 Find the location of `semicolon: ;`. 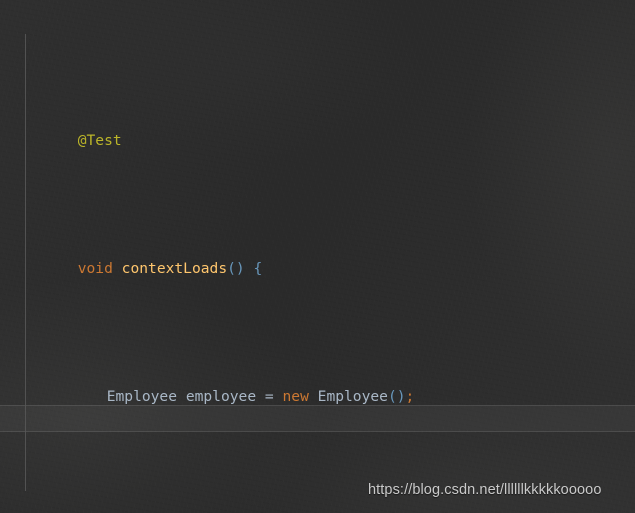

semicolon: ; is located at coordinates (410, 396).